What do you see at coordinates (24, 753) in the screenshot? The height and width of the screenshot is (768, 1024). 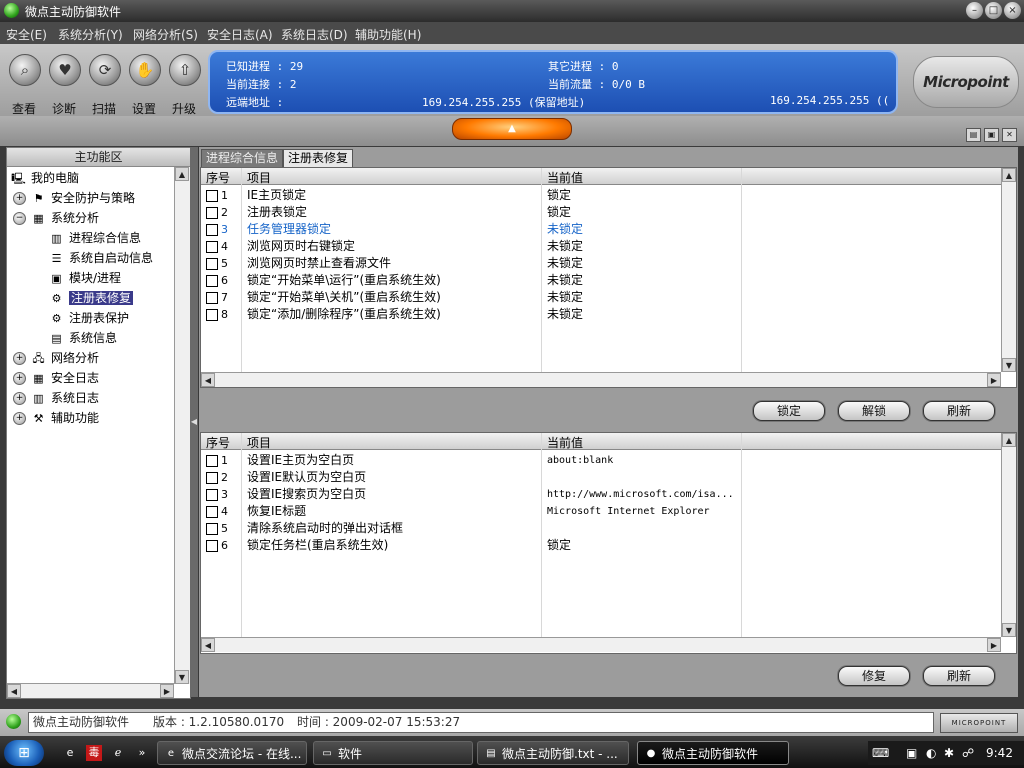 I see `start-button: ⊞` at bounding box center [24, 753].